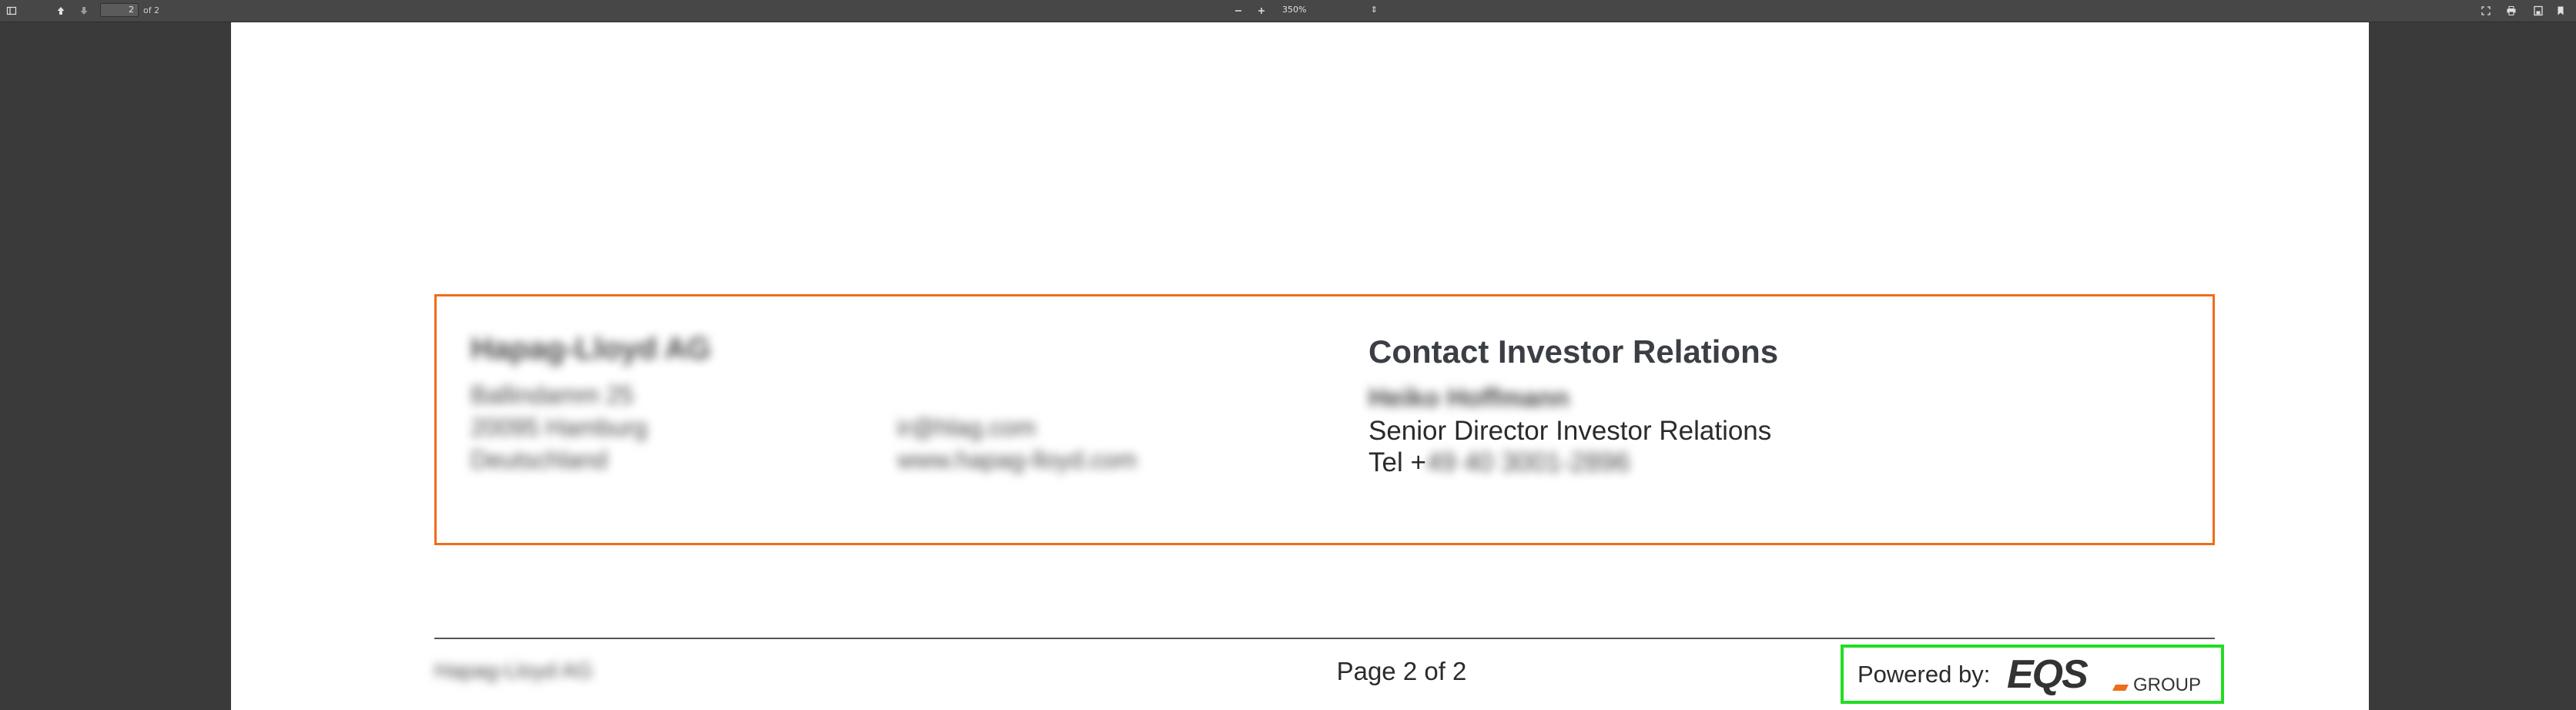  What do you see at coordinates (11, 10) in the screenshot?
I see `sidebar-icon` at bounding box center [11, 10].